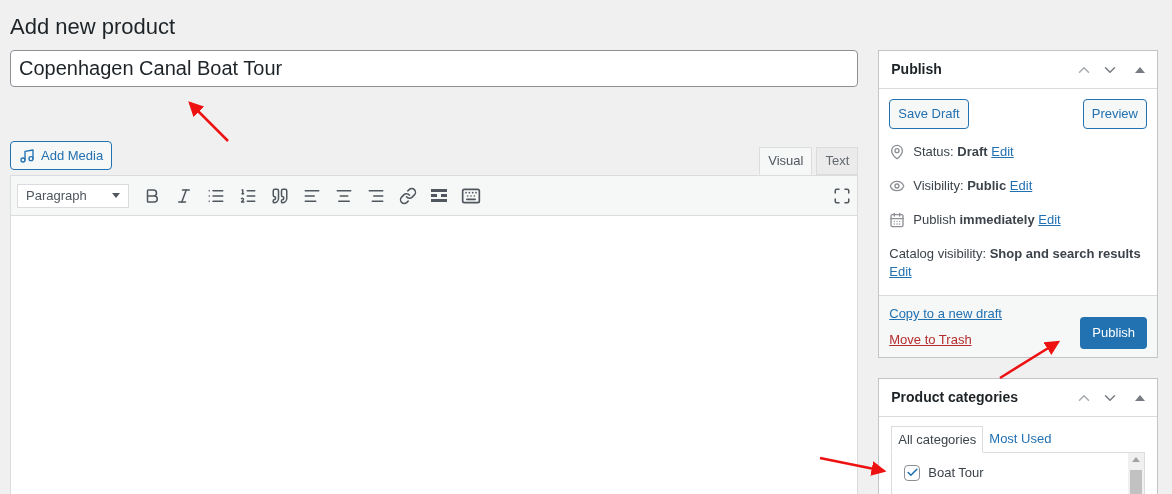 Image resolution: width=1172 pixels, height=494 pixels. I want to click on trash-link: Move to Trash, so click(945, 339).